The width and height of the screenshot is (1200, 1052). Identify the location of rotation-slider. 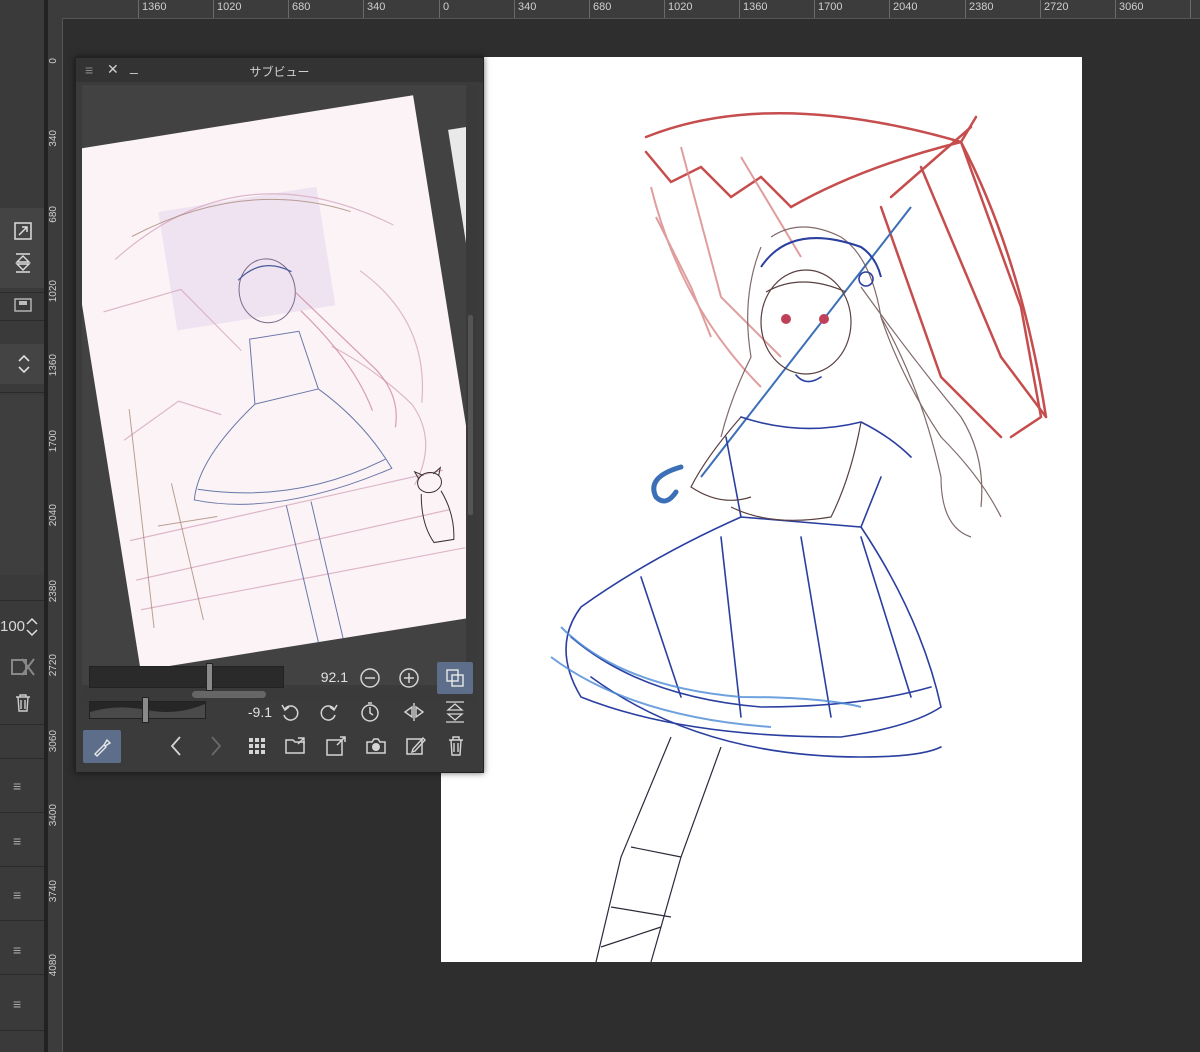
(147, 710).